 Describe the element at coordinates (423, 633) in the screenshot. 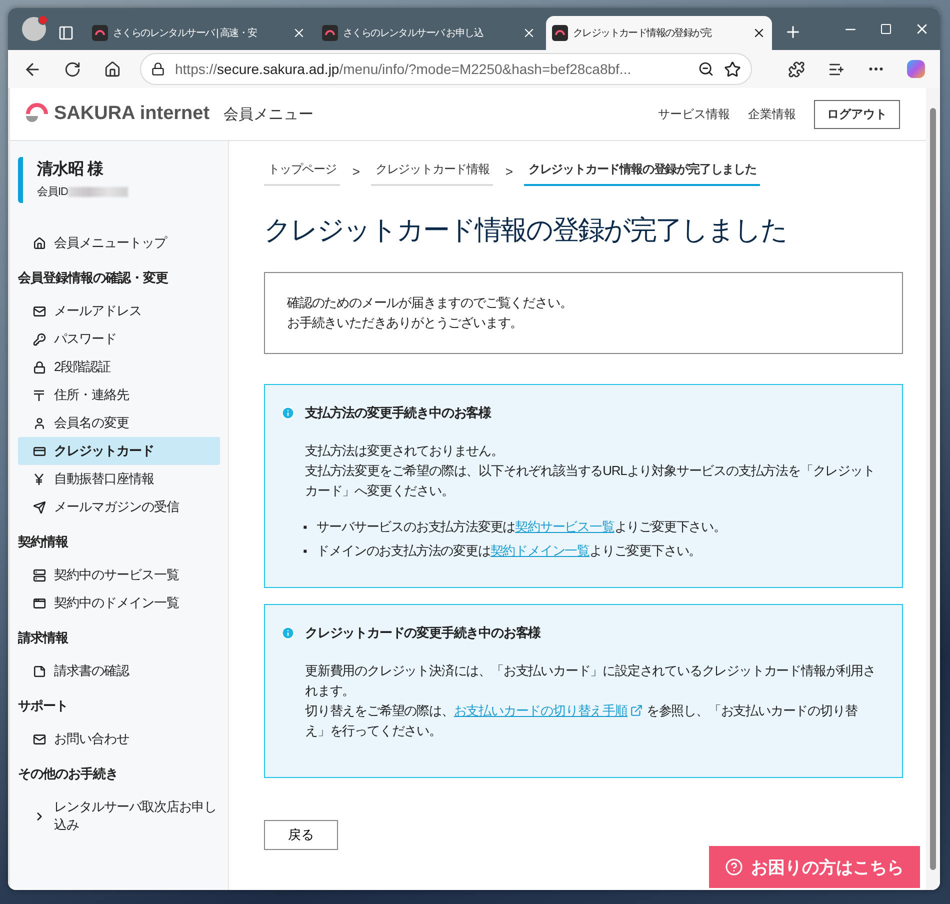

I see `info-heading: クレジットカードの変更手続き中のお客様` at that location.